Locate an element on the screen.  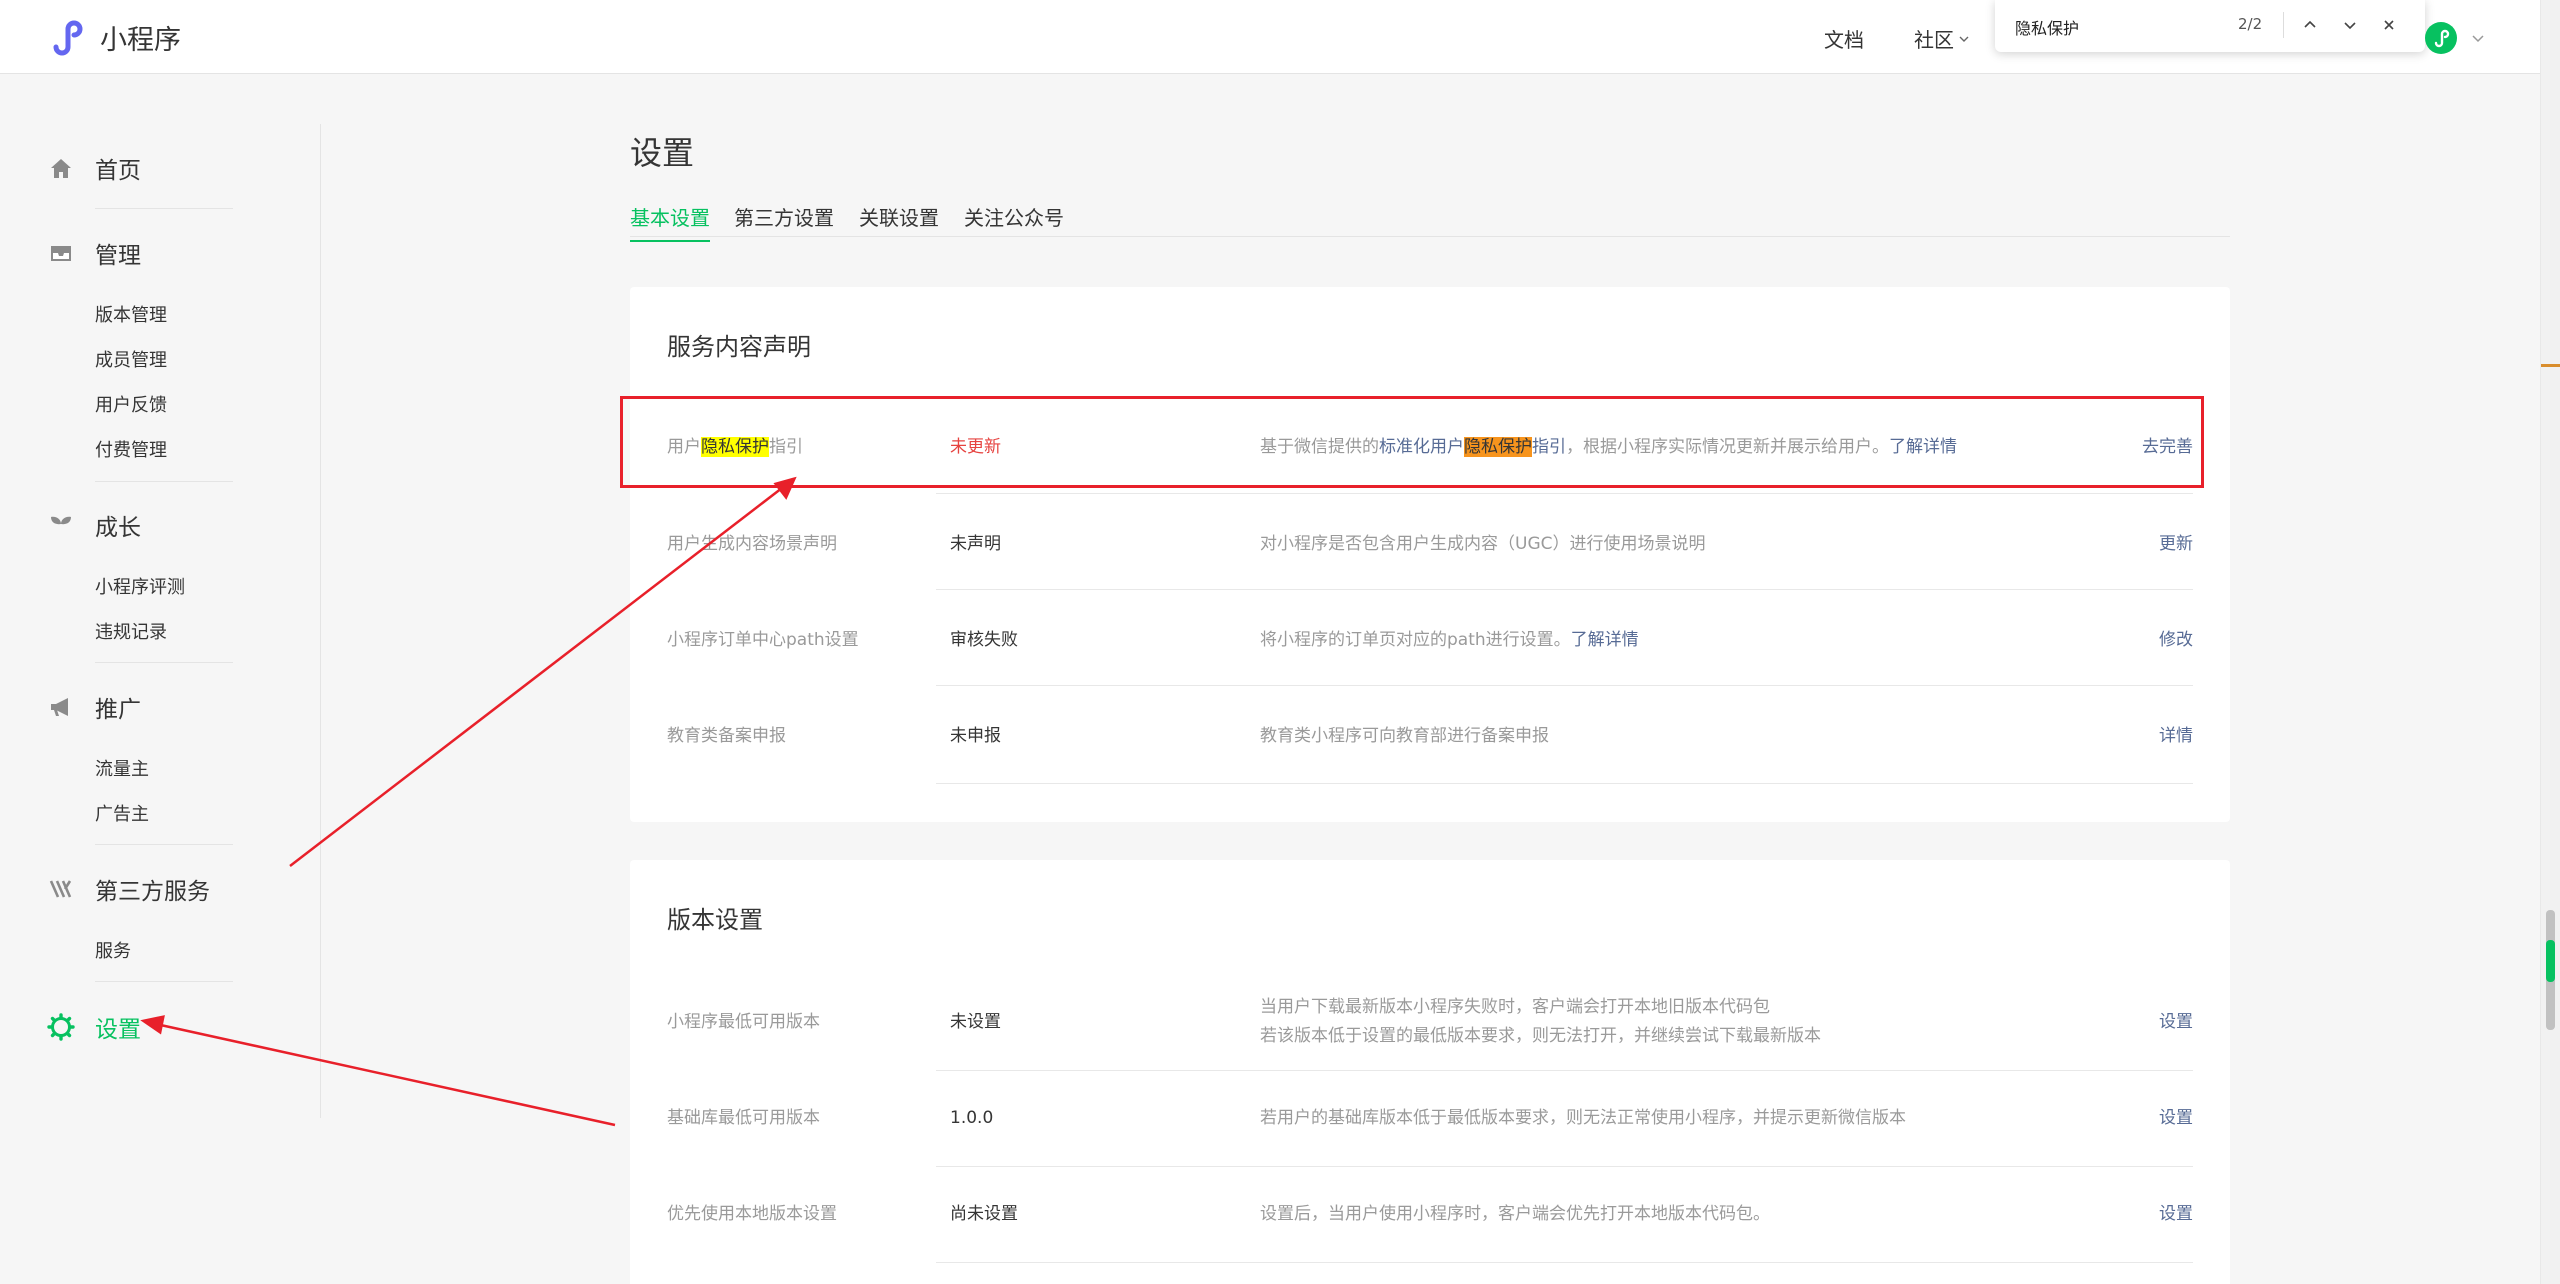
nav-community-label: 社区 is located at coordinates (1934, 40).